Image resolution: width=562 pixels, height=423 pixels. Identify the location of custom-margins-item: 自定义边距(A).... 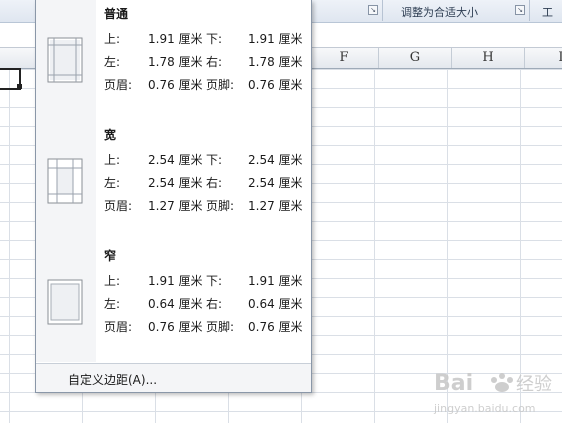
(173, 377).